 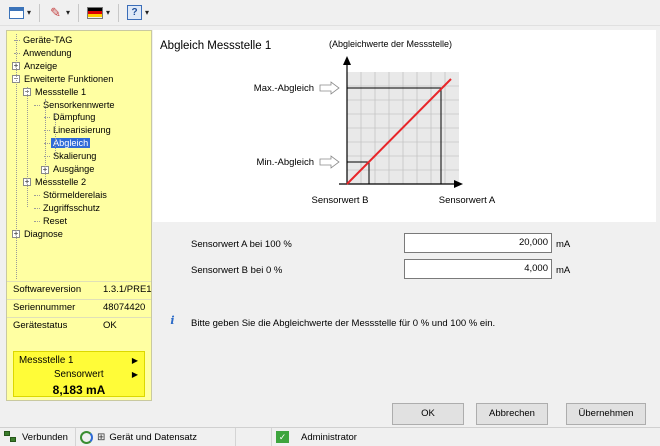 I want to click on window-icon, so click(x=16, y=12).